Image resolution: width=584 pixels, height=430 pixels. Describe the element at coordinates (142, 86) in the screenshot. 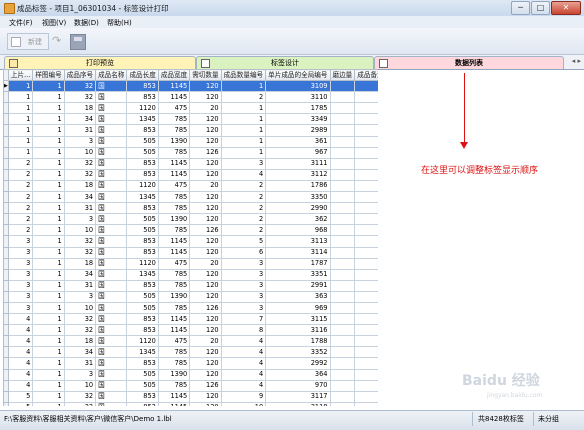

I see `table-cell: 853` at that location.